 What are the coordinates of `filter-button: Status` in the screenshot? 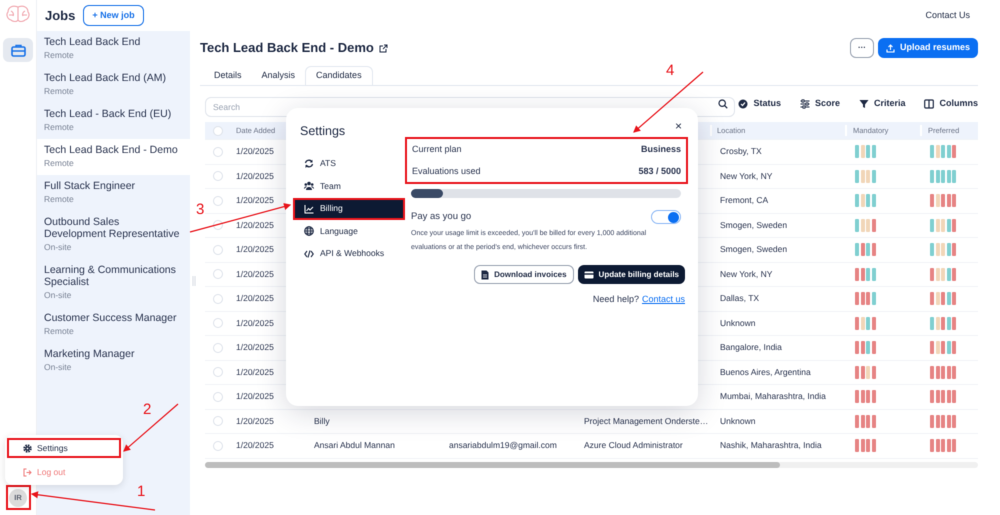 It's located at (759, 104).